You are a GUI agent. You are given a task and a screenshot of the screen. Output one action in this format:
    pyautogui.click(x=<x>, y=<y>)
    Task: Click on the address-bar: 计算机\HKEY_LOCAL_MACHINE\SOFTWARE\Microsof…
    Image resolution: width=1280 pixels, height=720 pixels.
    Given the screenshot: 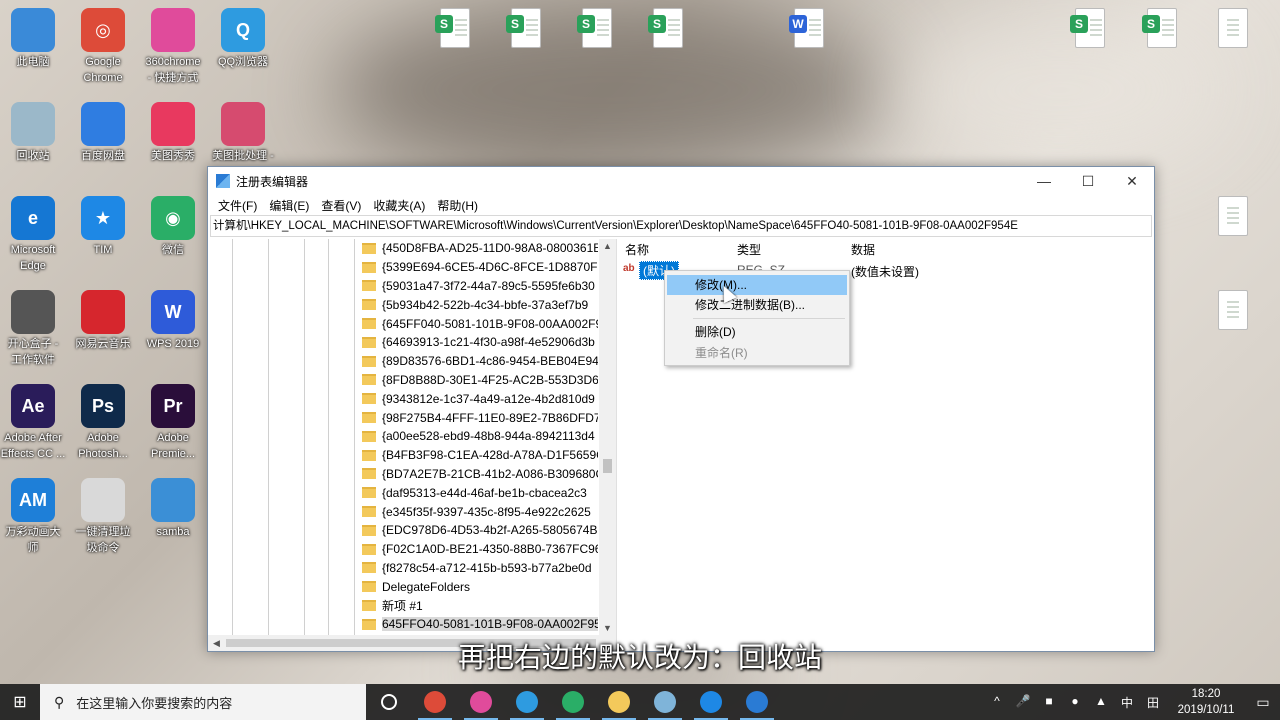 What is the action you would take?
    pyautogui.click(x=681, y=226)
    